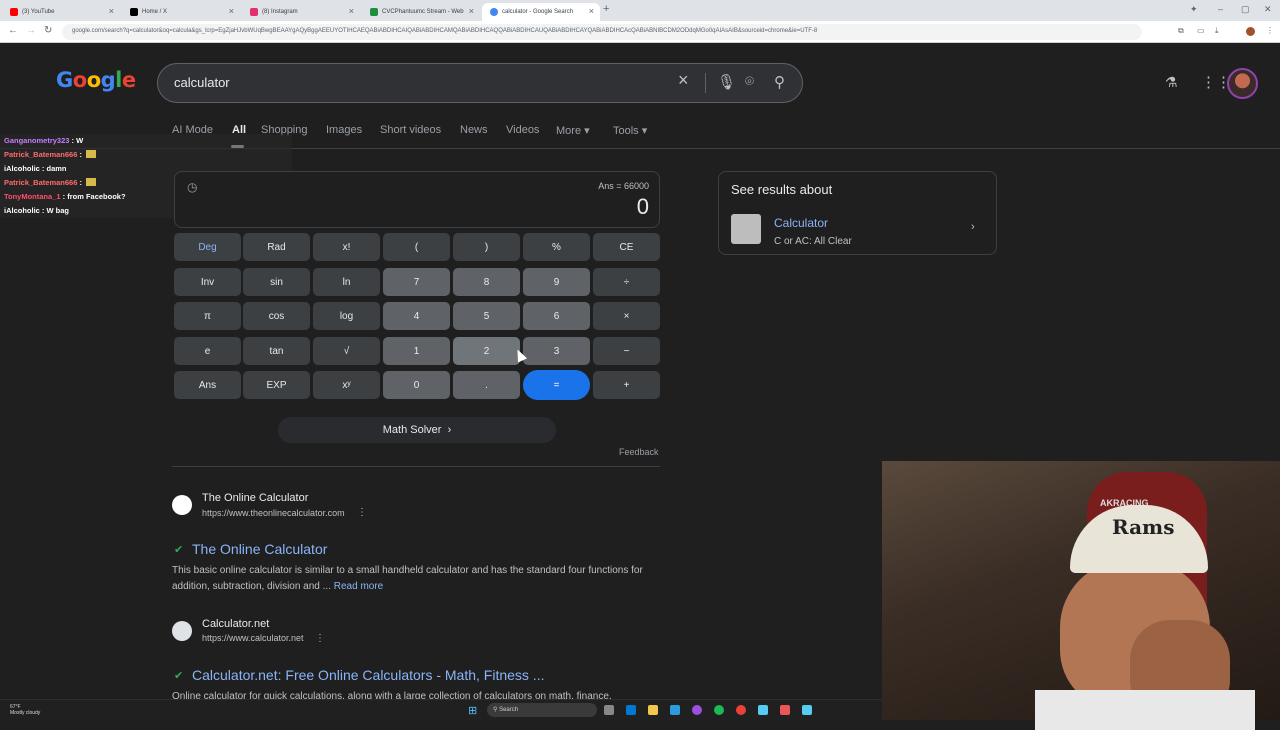  Describe the element at coordinates (1217, 31) in the screenshot. I see `download-icon: ⤓` at that location.